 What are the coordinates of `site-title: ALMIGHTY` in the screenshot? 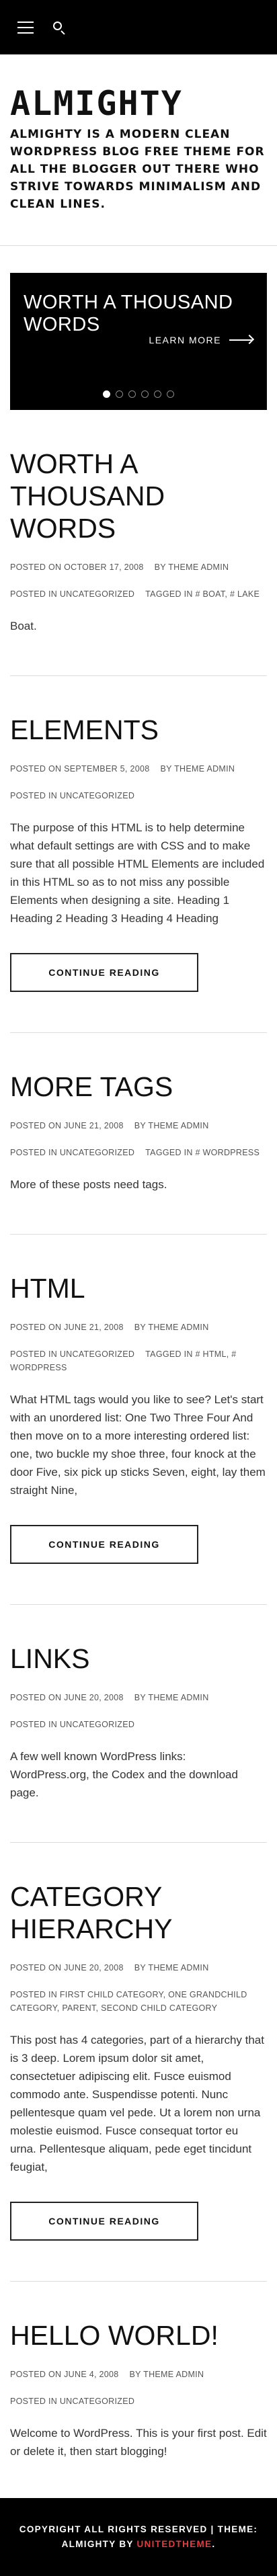 It's located at (138, 104).